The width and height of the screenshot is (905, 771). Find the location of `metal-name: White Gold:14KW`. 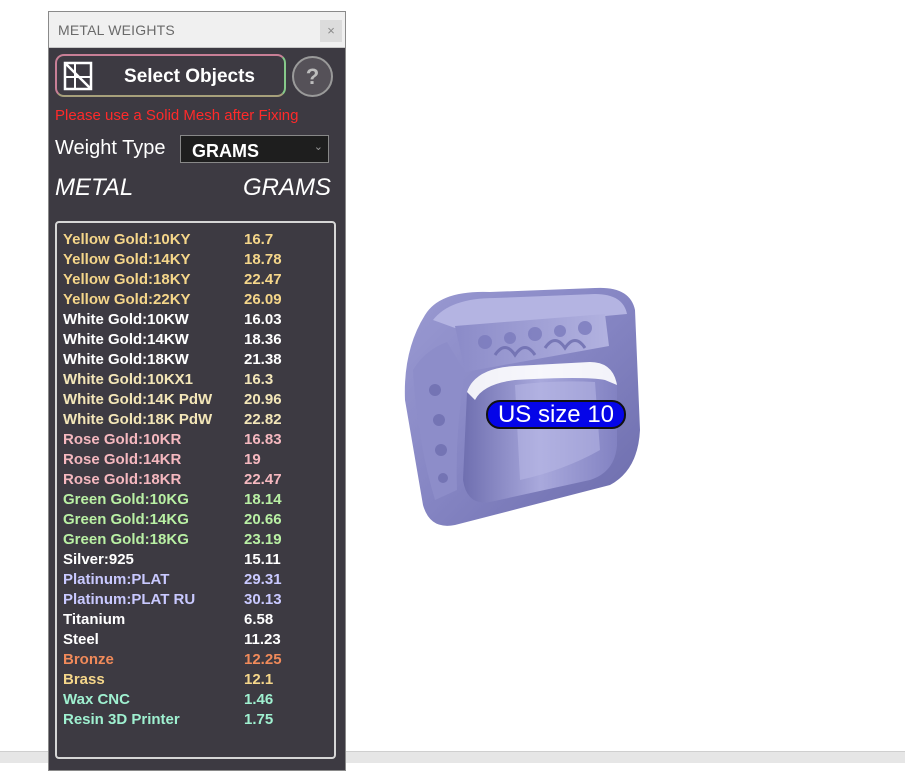

metal-name: White Gold:14KW is located at coordinates (126, 339).